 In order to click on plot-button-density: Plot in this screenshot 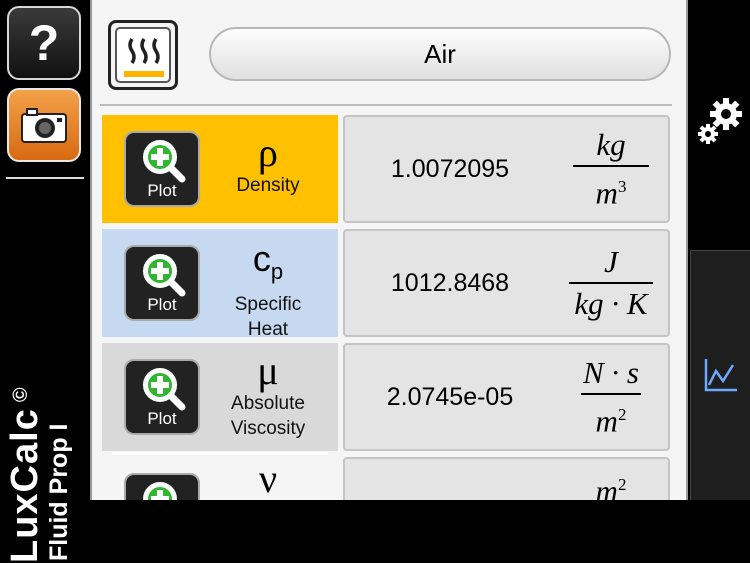, I will do `click(162, 169)`.